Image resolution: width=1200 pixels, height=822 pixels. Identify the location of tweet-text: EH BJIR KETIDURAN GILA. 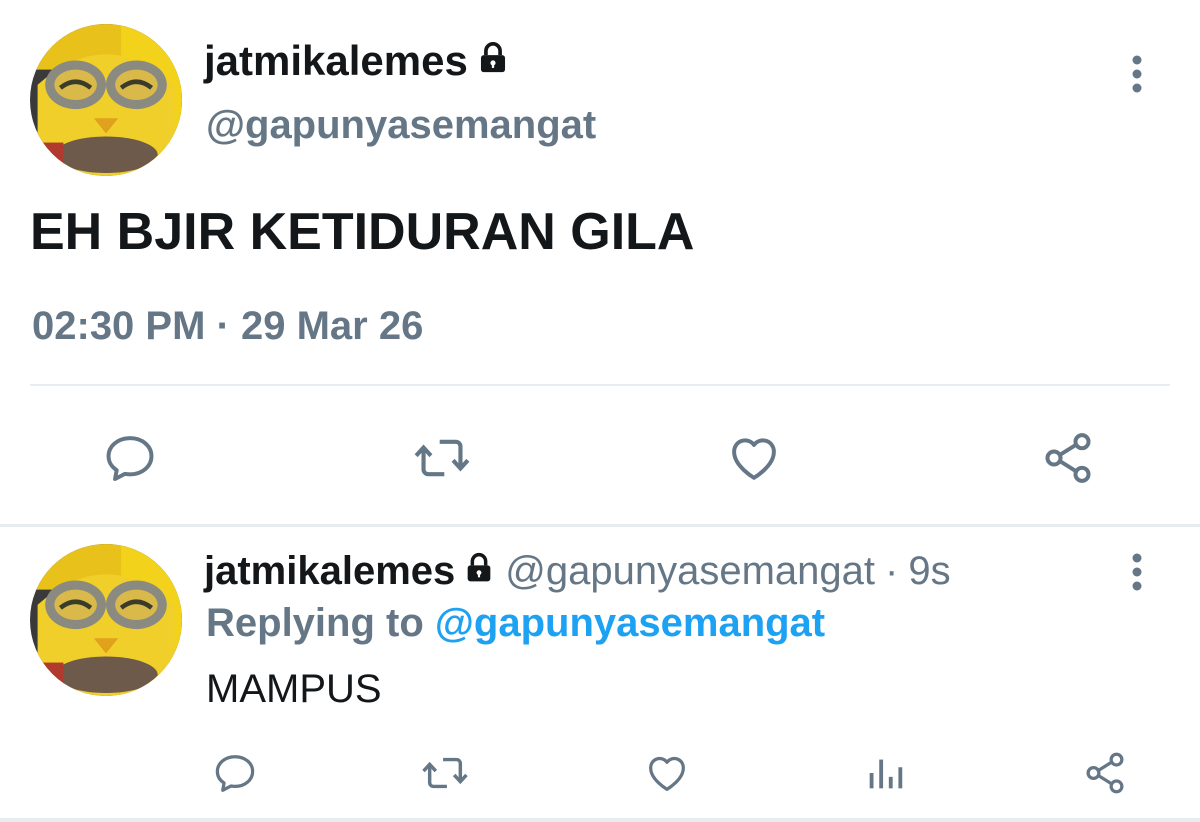
(362, 232).